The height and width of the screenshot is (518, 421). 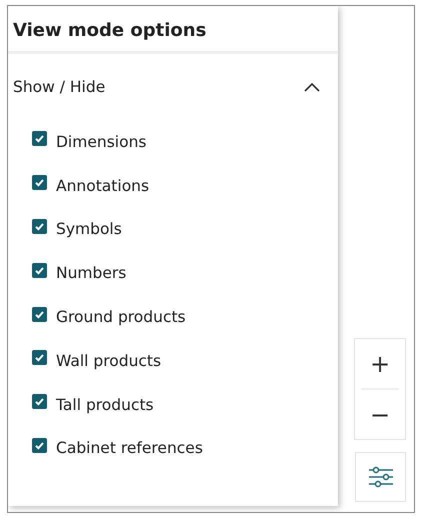 What do you see at coordinates (59, 87) in the screenshot?
I see `section-title: Show / Hide` at bounding box center [59, 87].